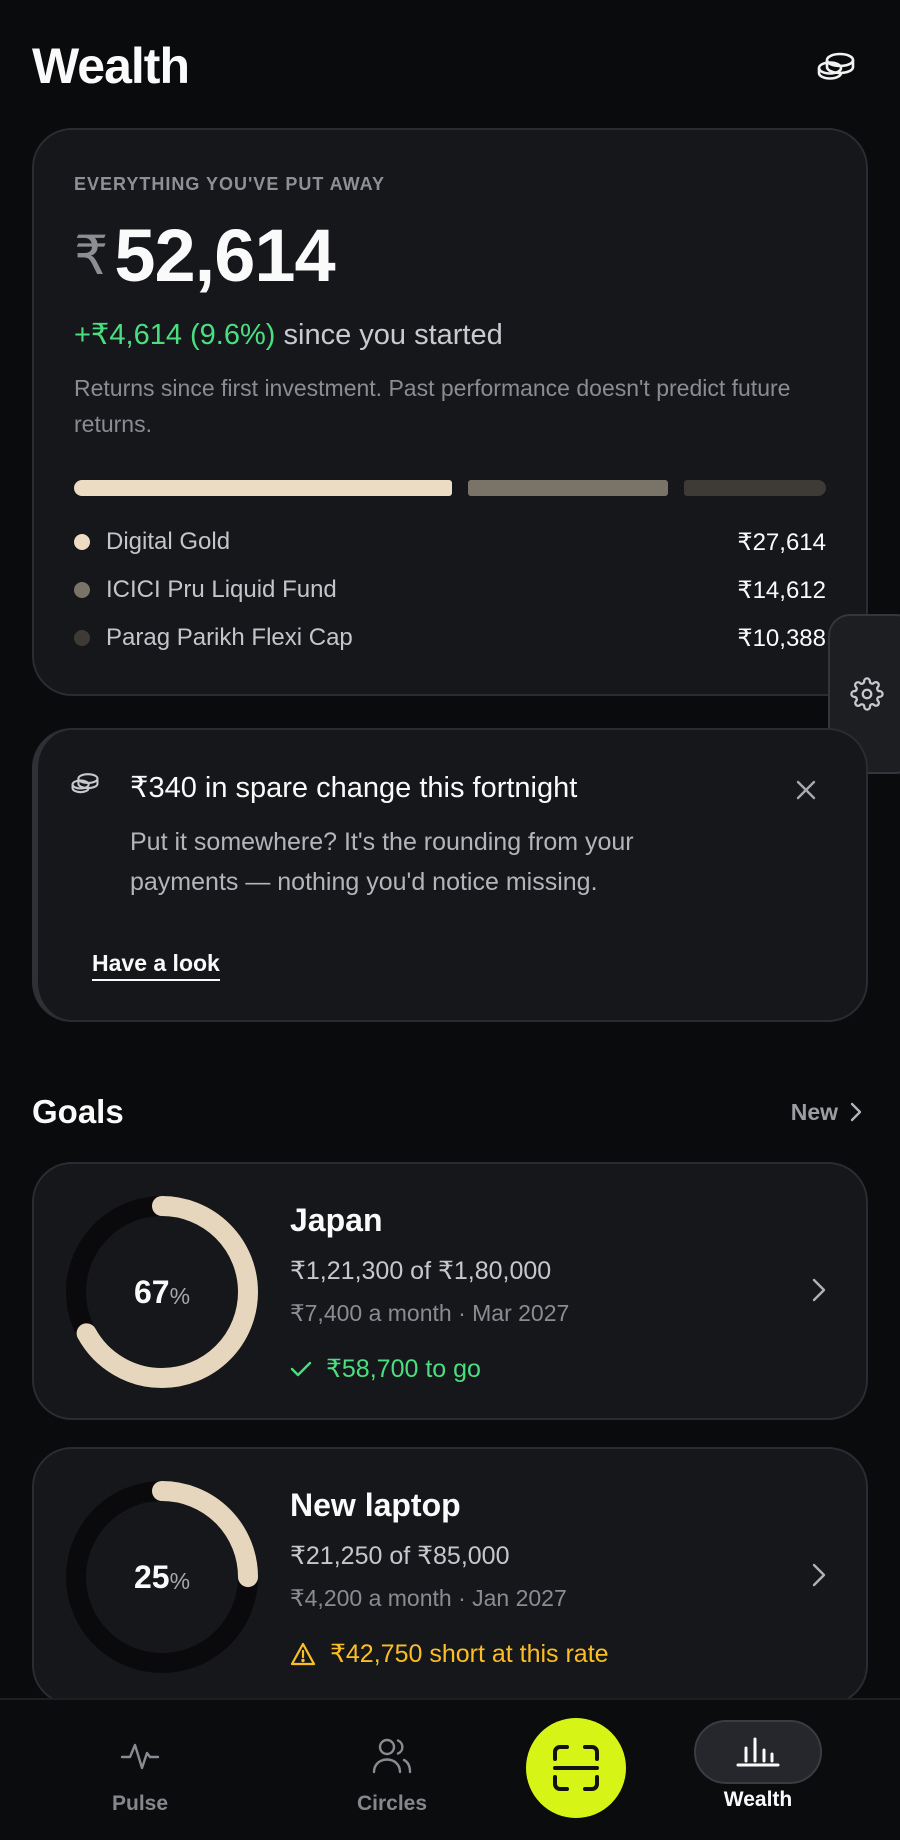  What do you see at coordinates (389, 335) in the screenshot?
I see `gain-suffix: since you started` at bounding box center [389, 335].